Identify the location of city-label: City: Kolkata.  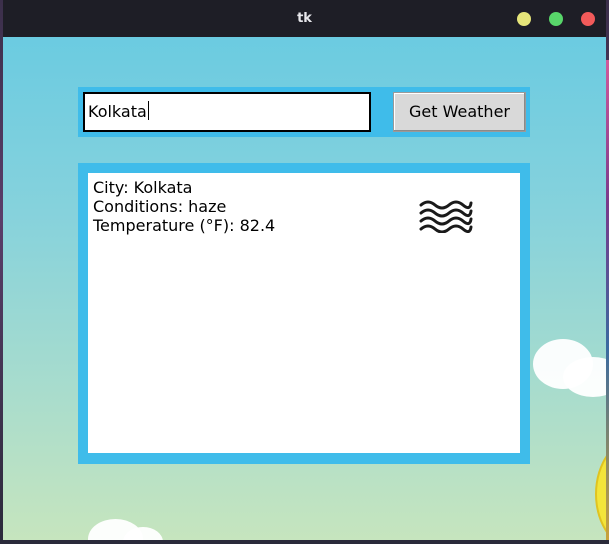
(143, 187).